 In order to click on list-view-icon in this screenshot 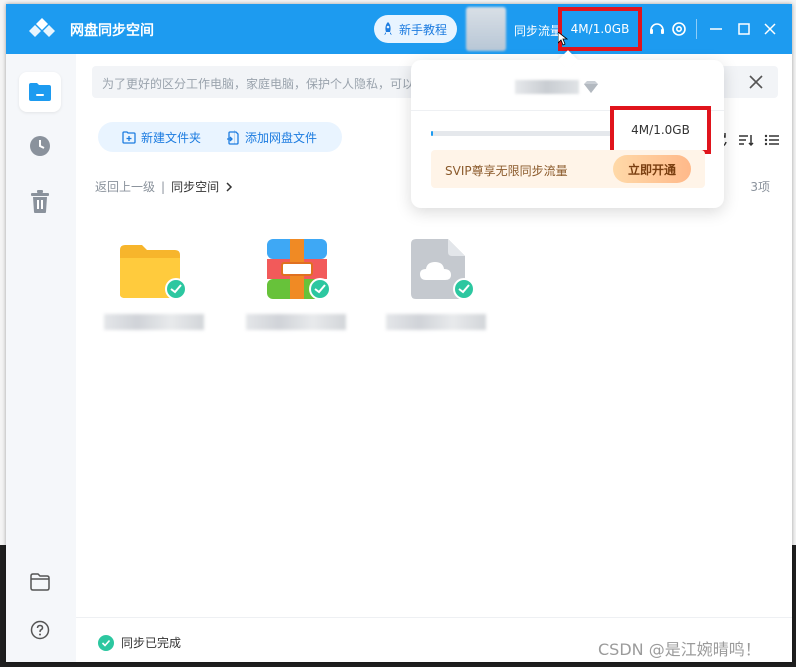, I will do `click(772, 140)`.